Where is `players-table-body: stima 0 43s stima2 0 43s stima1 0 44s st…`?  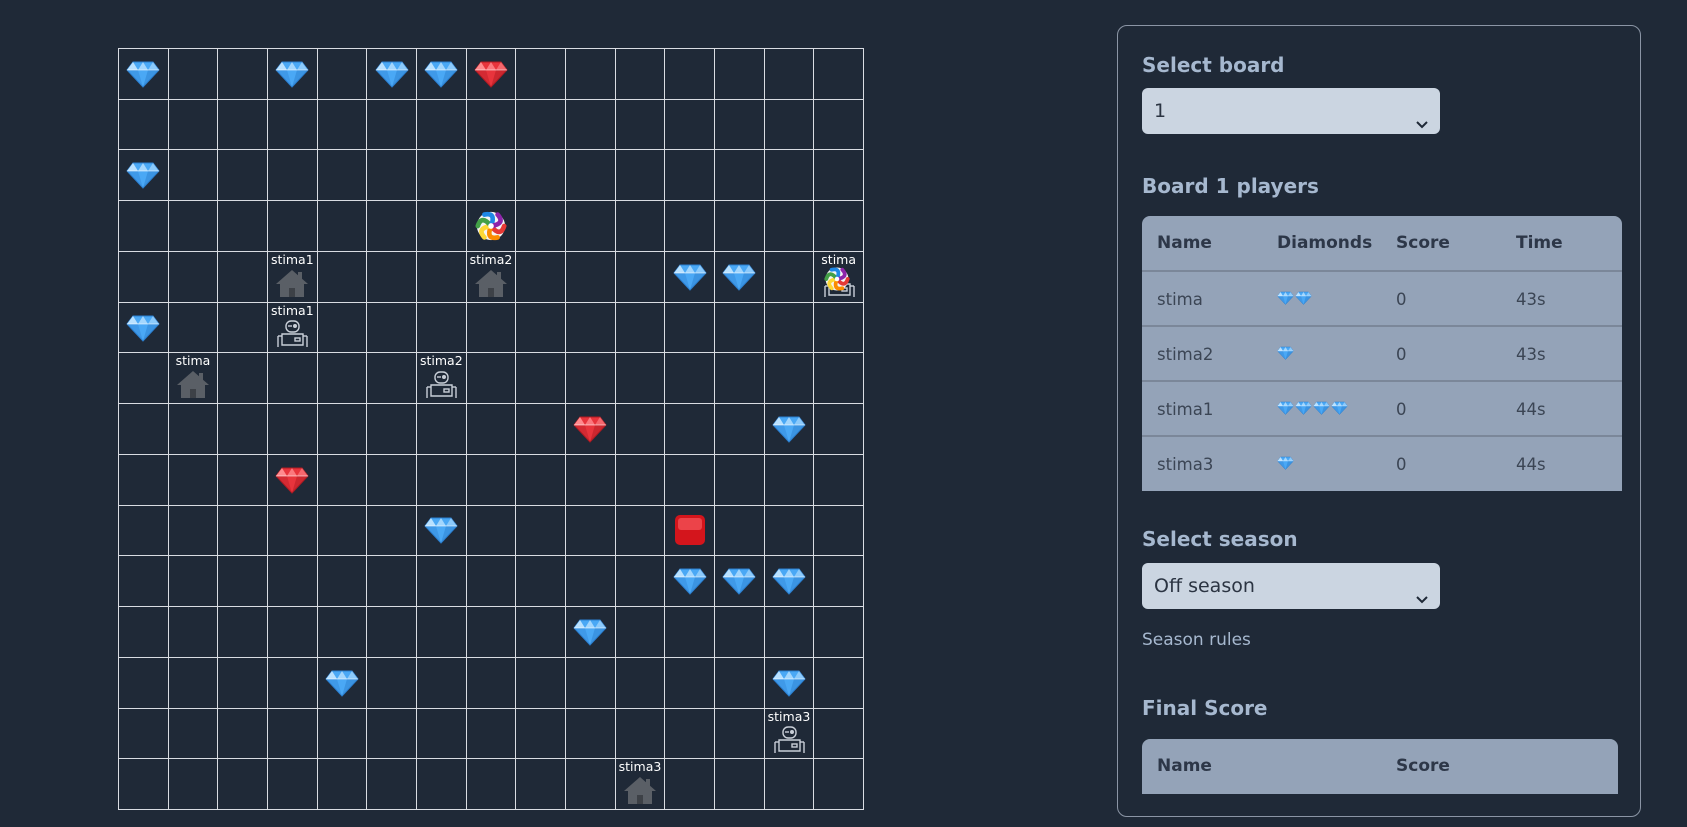
players-table-body: stima 0 43s stima2 0 43s stima1 0 44s st… is located at coordinates (1382, 381).